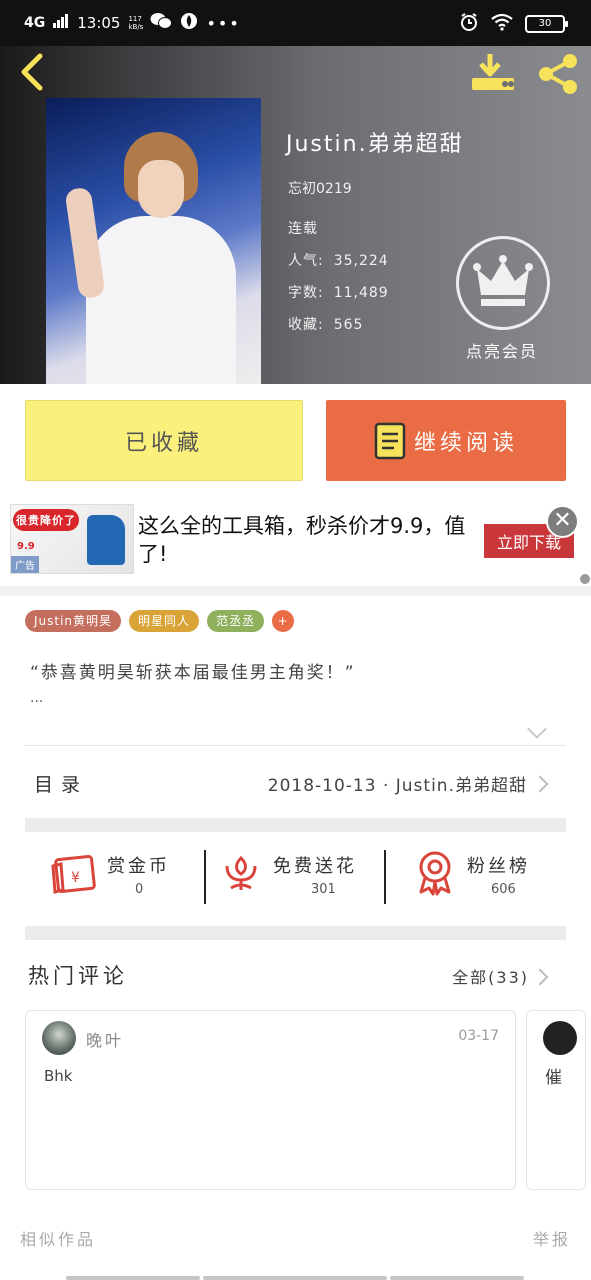  I want to click on all-comments-label: 全部(33), so click(490, 977).